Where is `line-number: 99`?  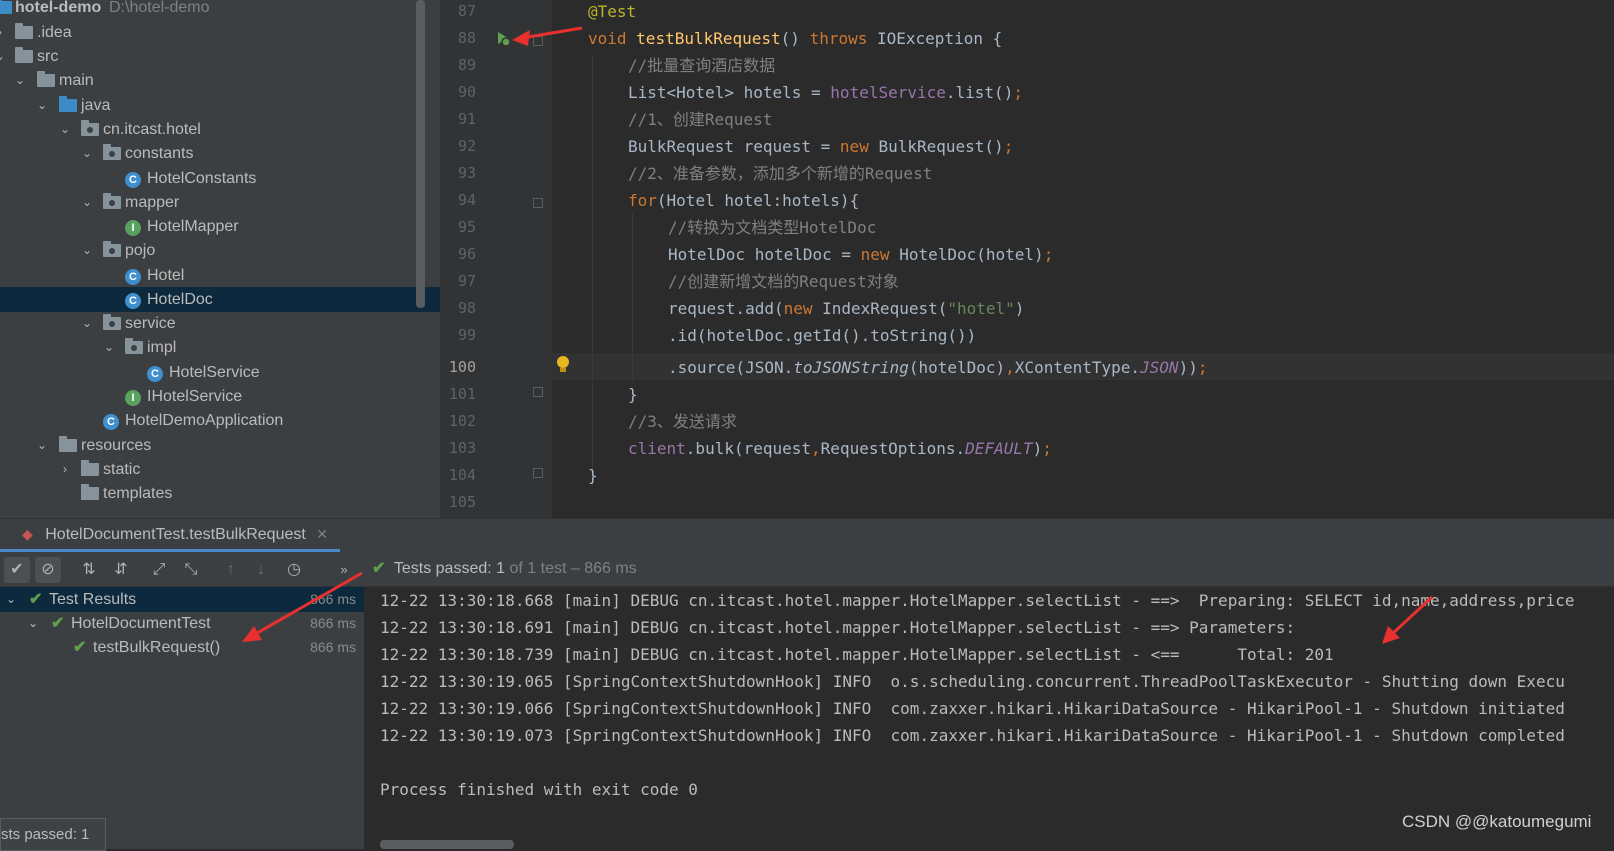 line-number: 99 is located at coordinates (466, 335).